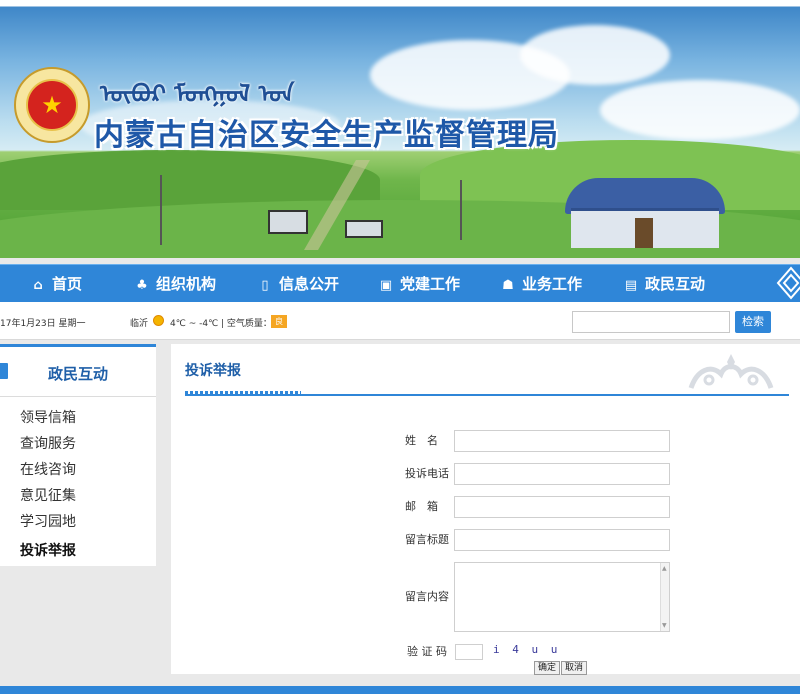 The image size is (800, 694). Describe the element at coordinates (213, 371) in the screenshot. I see `page-title: 投诉举报` at that location.